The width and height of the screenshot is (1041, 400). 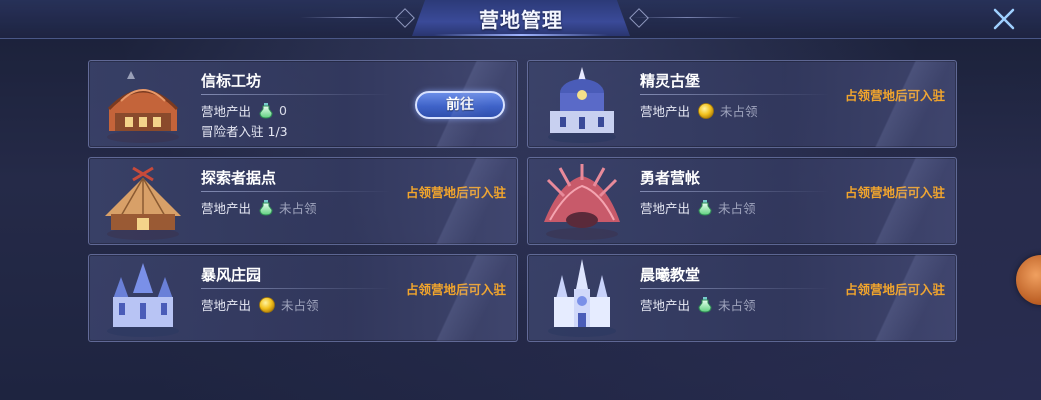 I want to click on camp-card-dawn-cathedral: 晨曦教堂 营地产出 未占领 占领营地后可入驻, so click(x=742, y=298).